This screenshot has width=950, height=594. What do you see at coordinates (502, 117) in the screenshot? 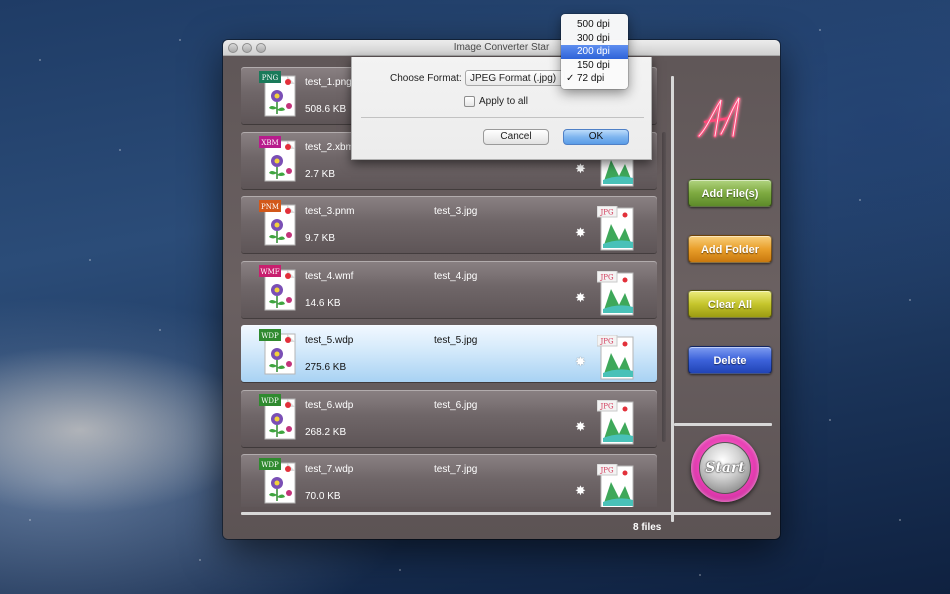
I see `dialog-separator` at bounding box center [502, 117].